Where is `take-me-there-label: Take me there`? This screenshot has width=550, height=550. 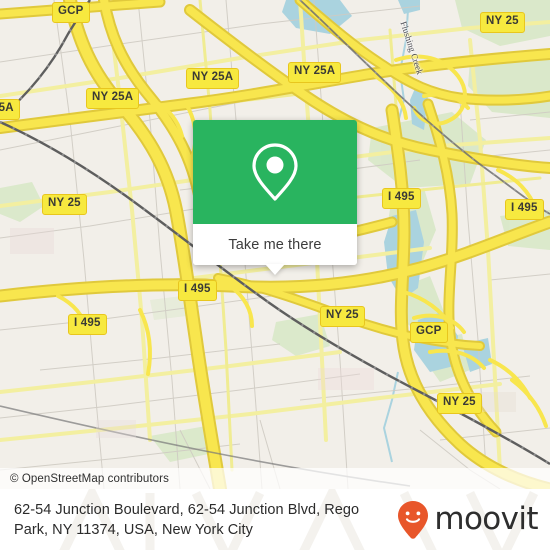
take-me-there-label: Take me there is located at coordinates (275, 244).